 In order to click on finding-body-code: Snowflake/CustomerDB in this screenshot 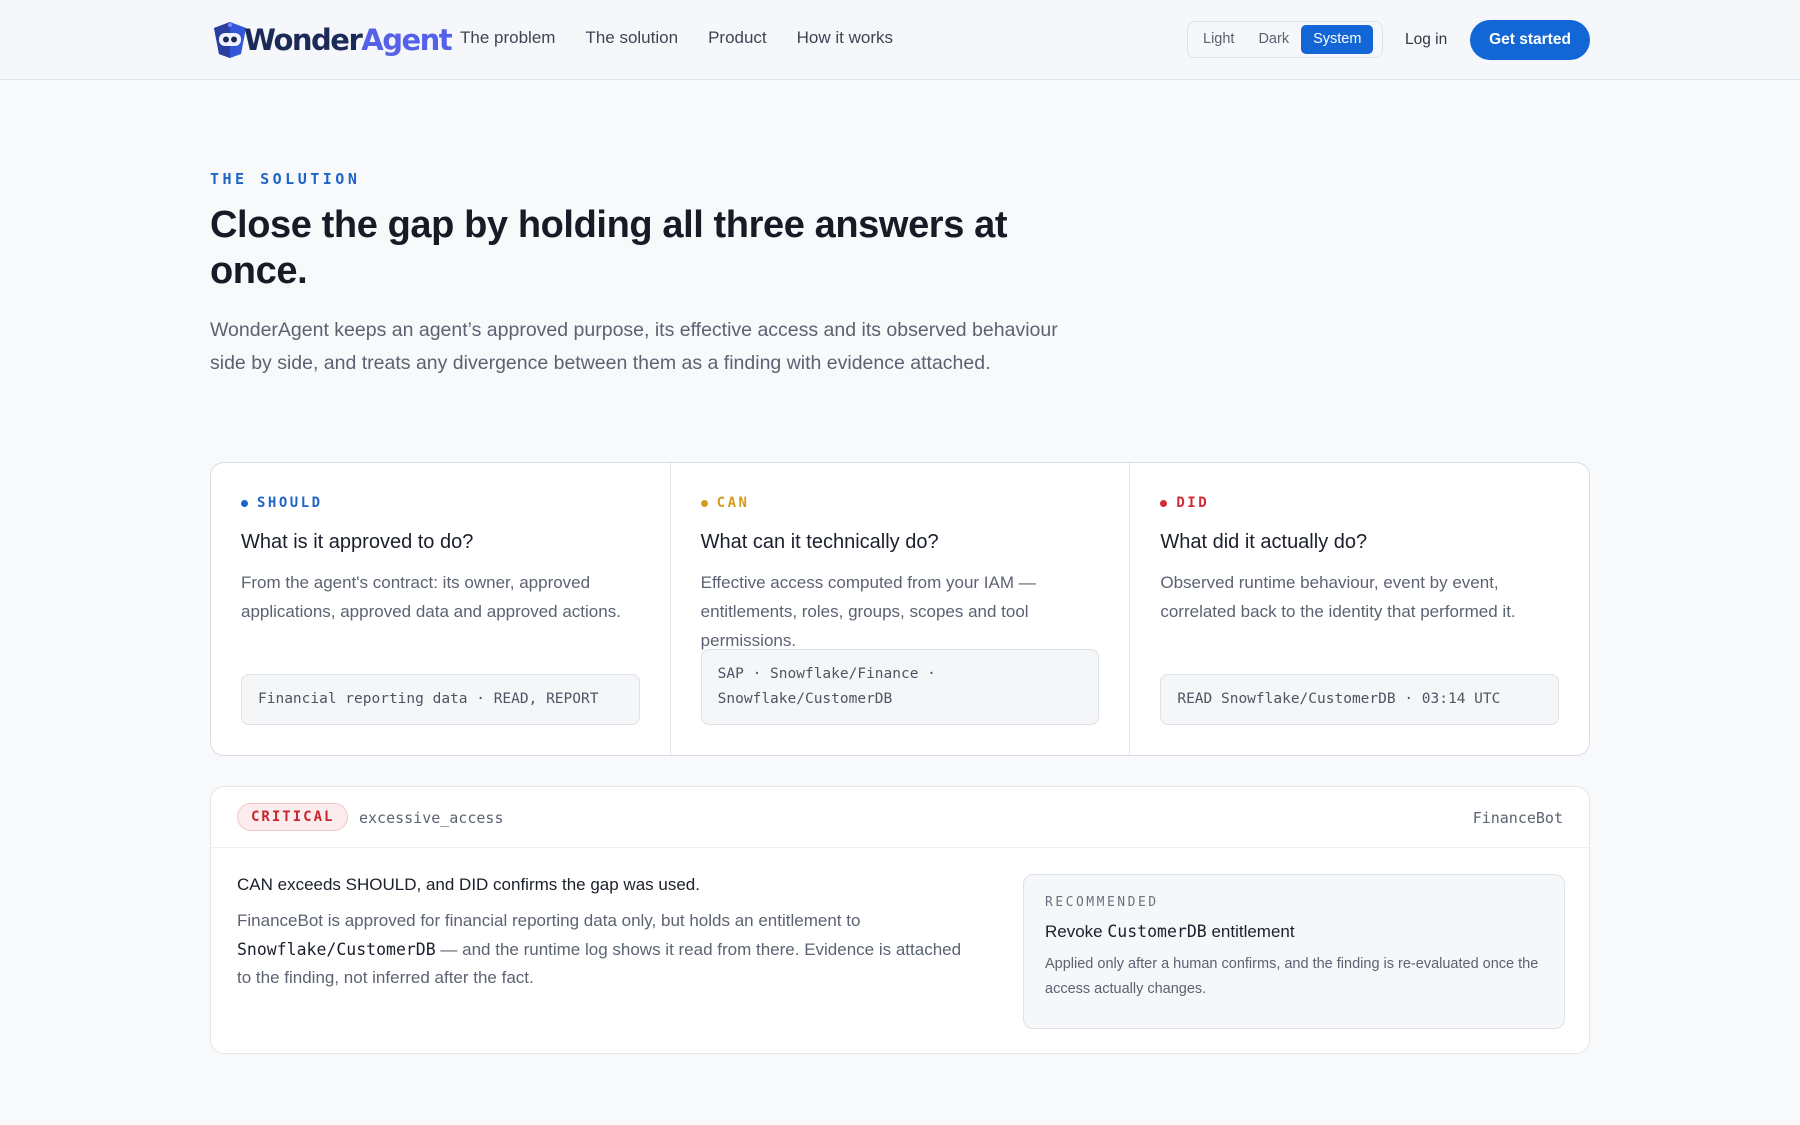, I will do `click(336, 949)`.